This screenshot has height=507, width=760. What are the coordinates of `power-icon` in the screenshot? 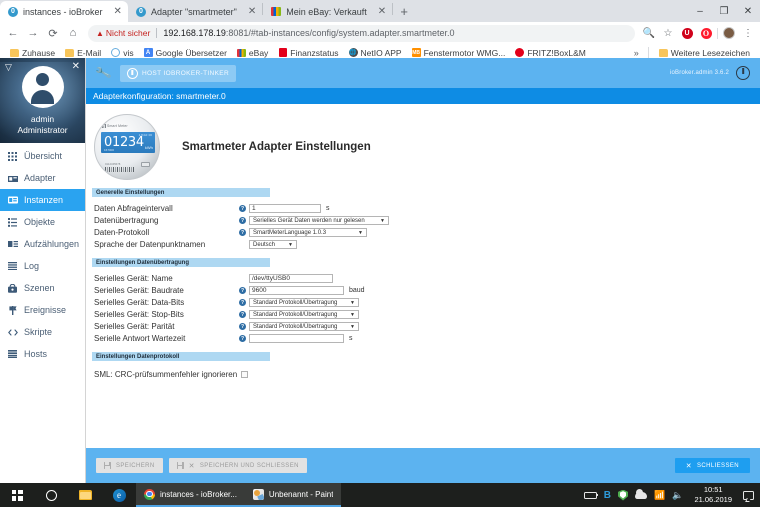 It's located at (743, 73).